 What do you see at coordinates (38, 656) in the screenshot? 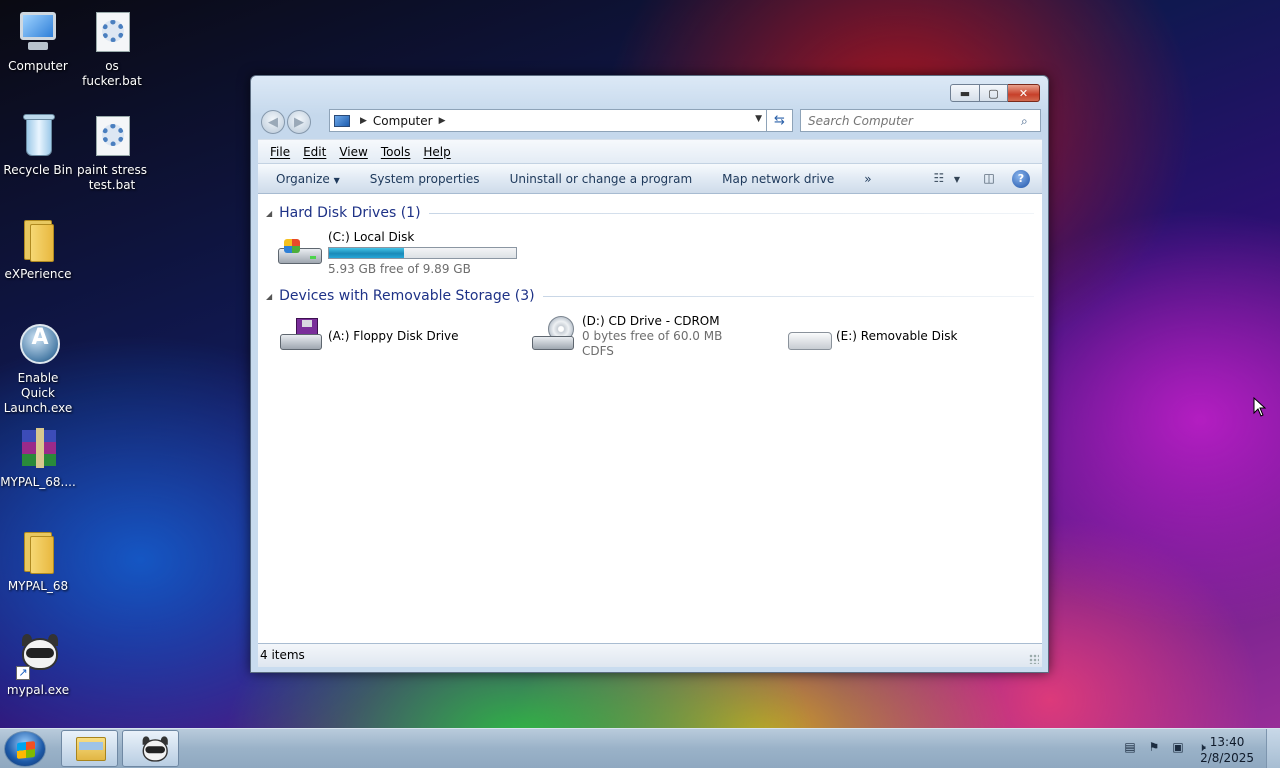
I see `raccoon-icon: ↗` at bounding box center [38, 656].